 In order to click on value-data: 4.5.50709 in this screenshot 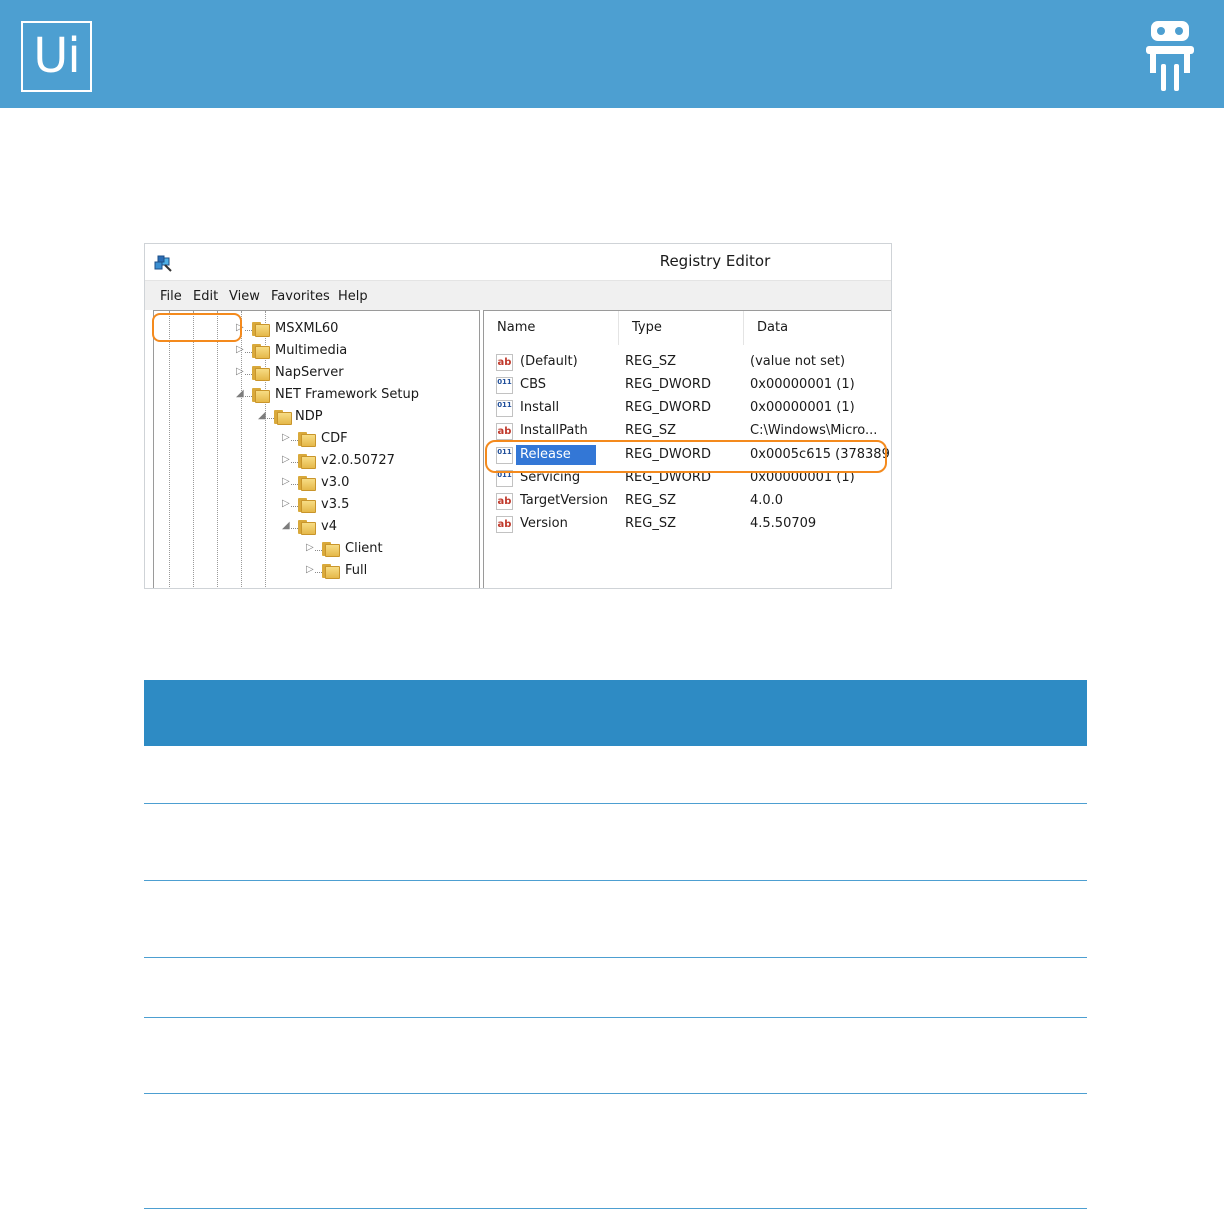, I will do `click(783, 523)`.